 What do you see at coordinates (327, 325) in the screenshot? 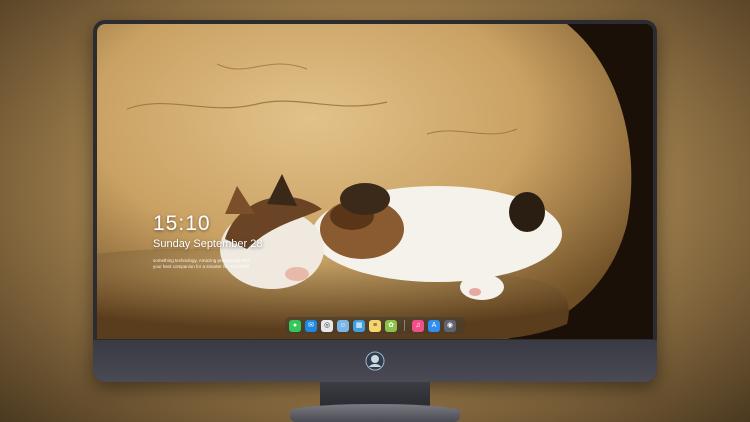
I see `safari-icon: ◎` at bounding box center [327, 325].